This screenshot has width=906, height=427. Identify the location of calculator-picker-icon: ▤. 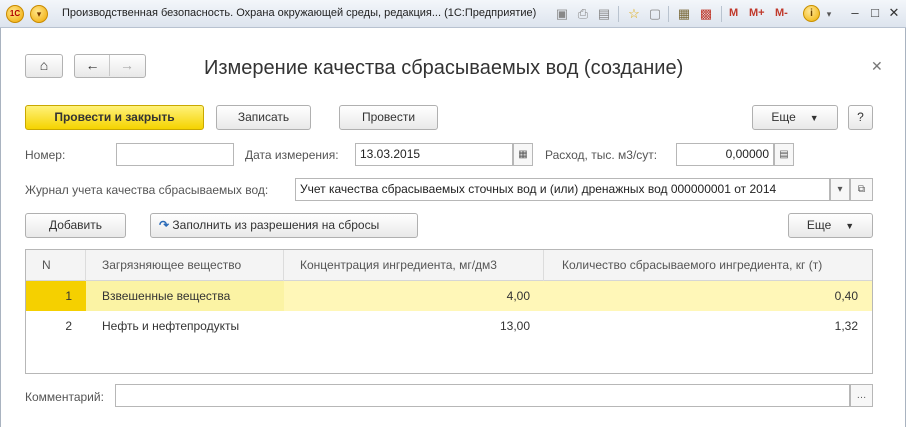
(784, 154).